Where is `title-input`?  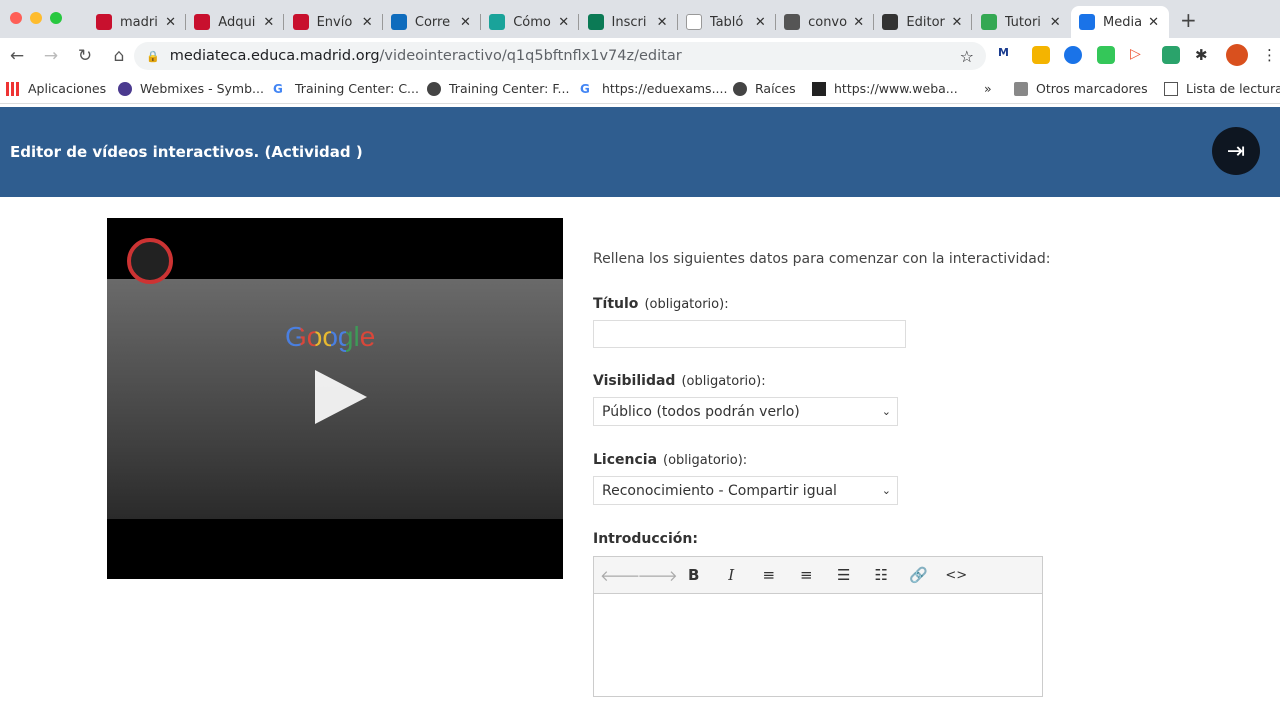
title-input is located at coordinates (749, 334).